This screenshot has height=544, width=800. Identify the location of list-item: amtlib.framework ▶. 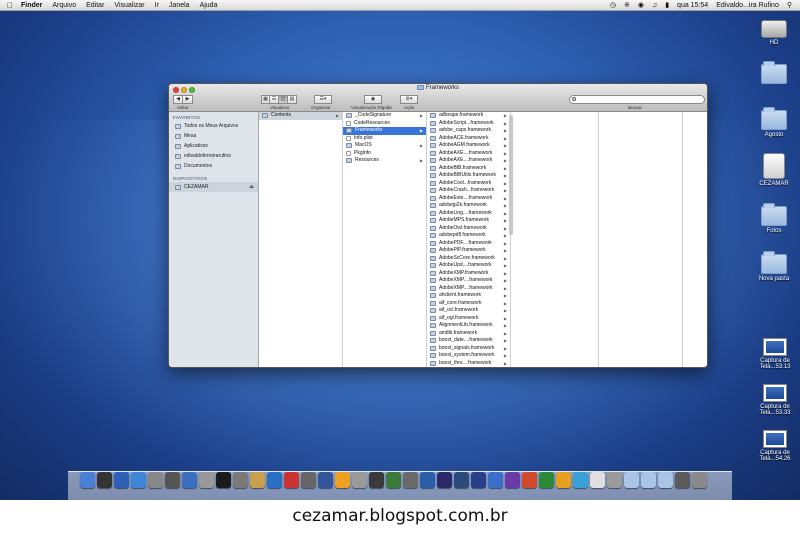
(468, 334).